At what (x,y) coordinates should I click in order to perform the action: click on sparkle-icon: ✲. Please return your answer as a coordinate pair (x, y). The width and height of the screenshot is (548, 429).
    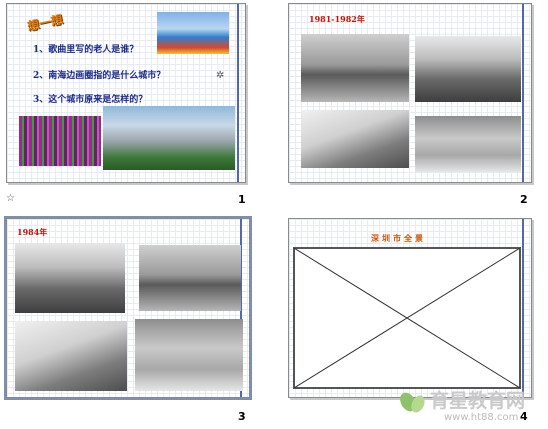
    Looking at the image, I should click on (220, 75).